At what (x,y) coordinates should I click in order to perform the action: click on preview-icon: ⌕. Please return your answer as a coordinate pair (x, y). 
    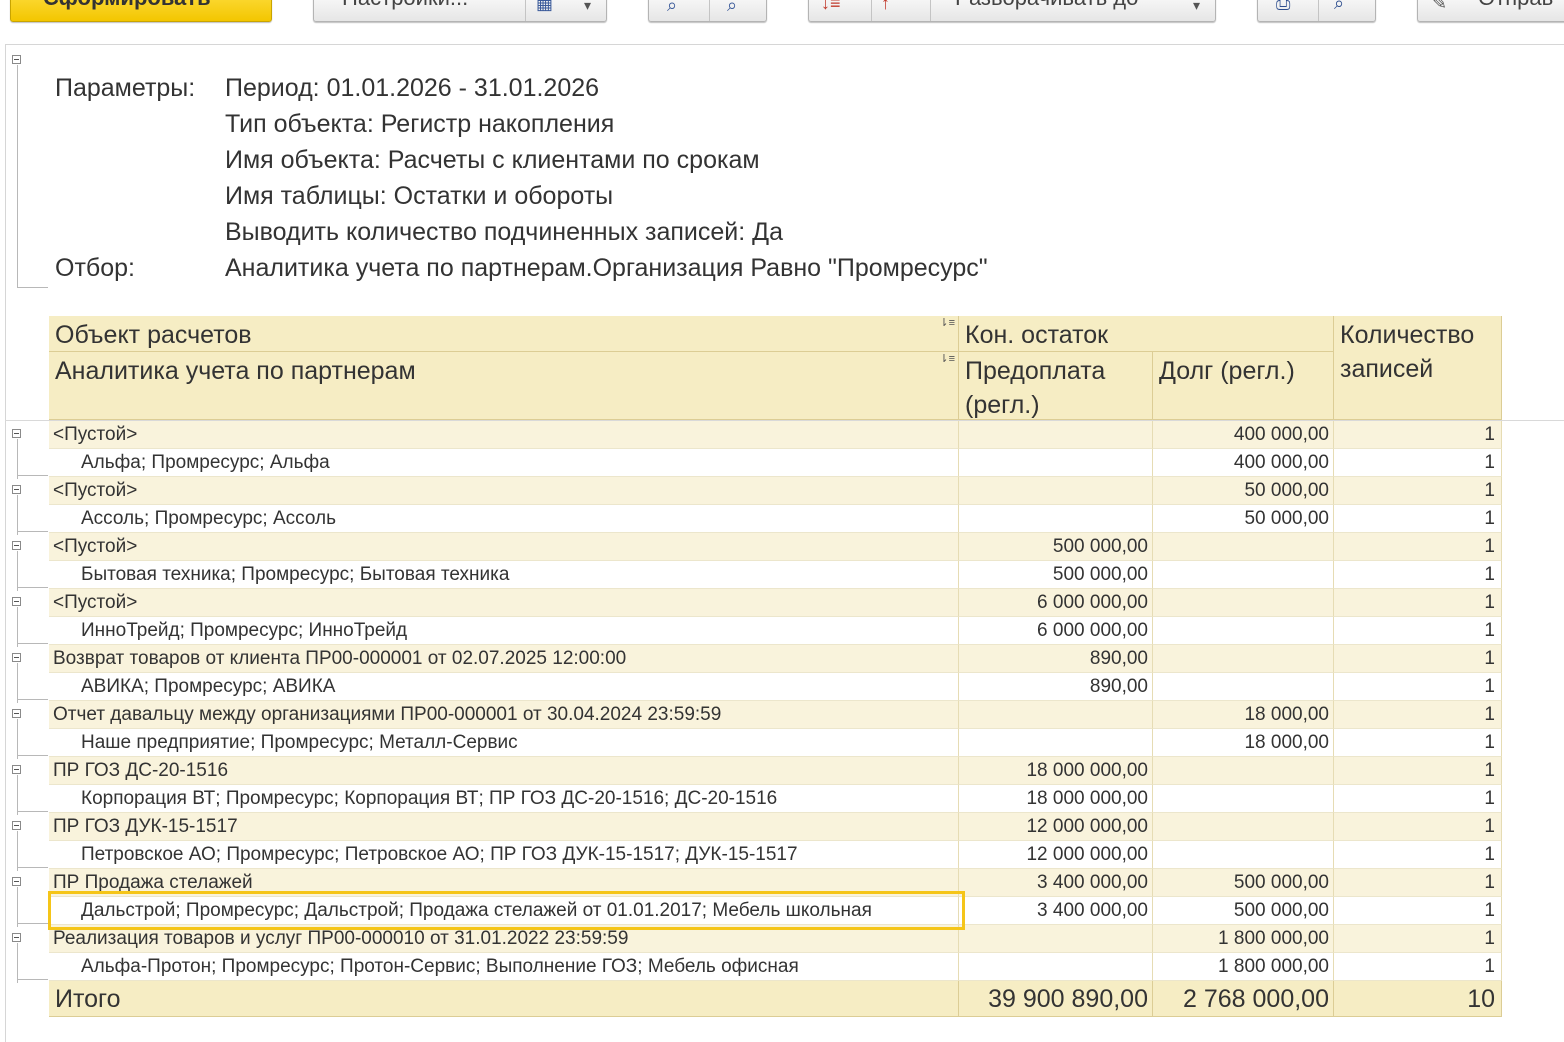
    Looking at the image, I should click on (1339, 7).